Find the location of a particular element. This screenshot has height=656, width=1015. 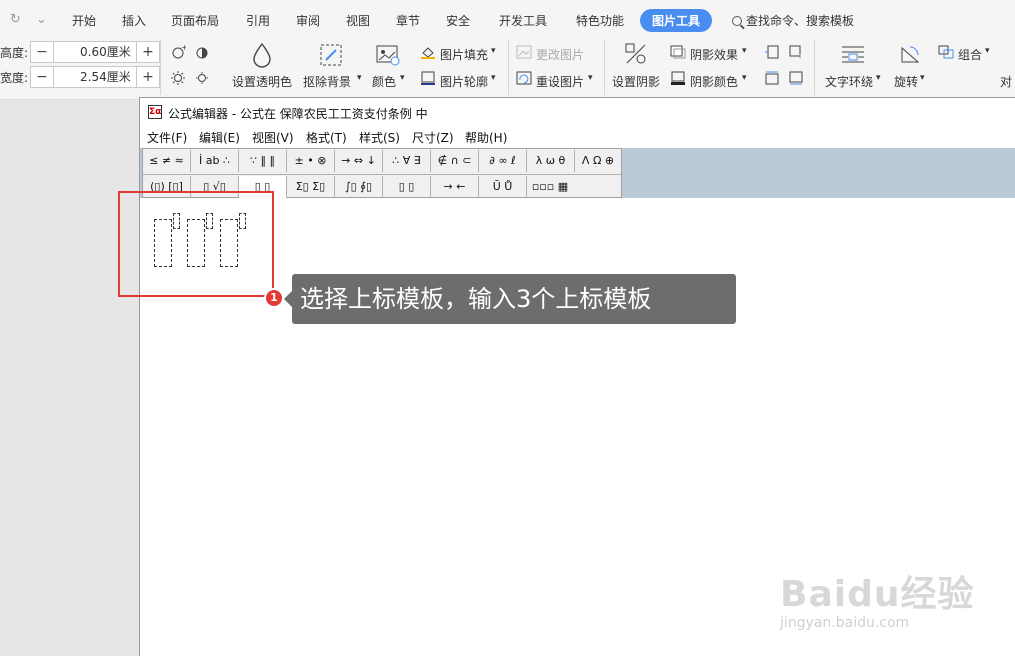

increase-contrast-icon: + is located at coordinates (178, 52).